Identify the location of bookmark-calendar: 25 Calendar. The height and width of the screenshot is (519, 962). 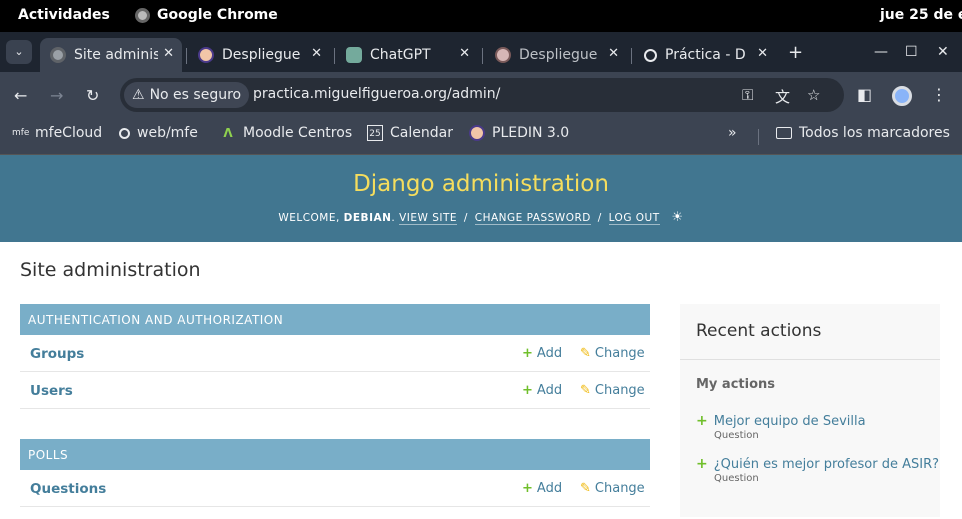
(410, 133).